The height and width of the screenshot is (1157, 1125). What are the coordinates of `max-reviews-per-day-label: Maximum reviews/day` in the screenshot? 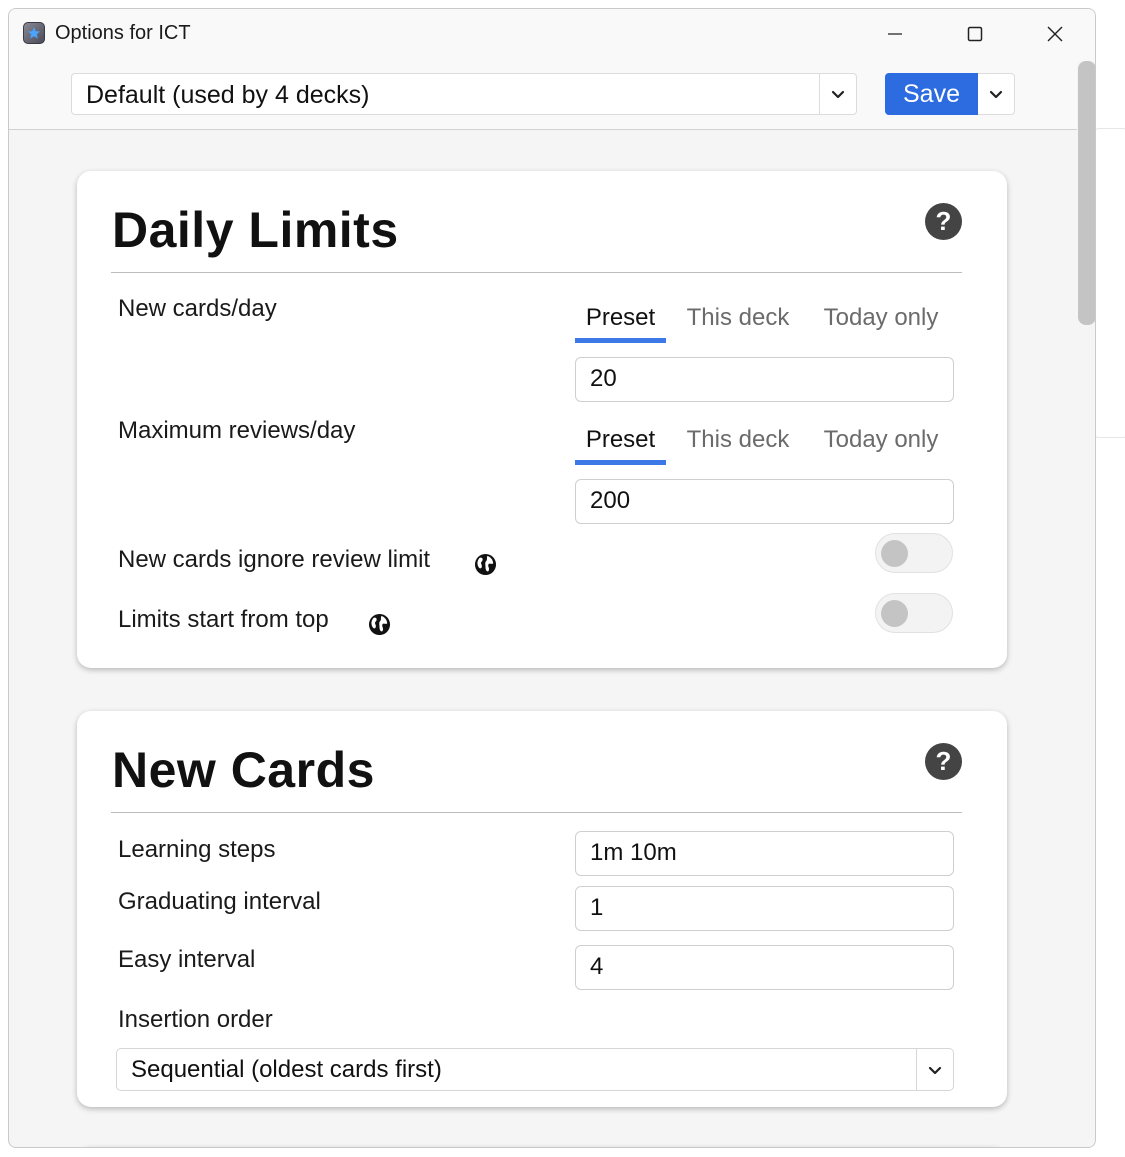 It's located at (237, 430).